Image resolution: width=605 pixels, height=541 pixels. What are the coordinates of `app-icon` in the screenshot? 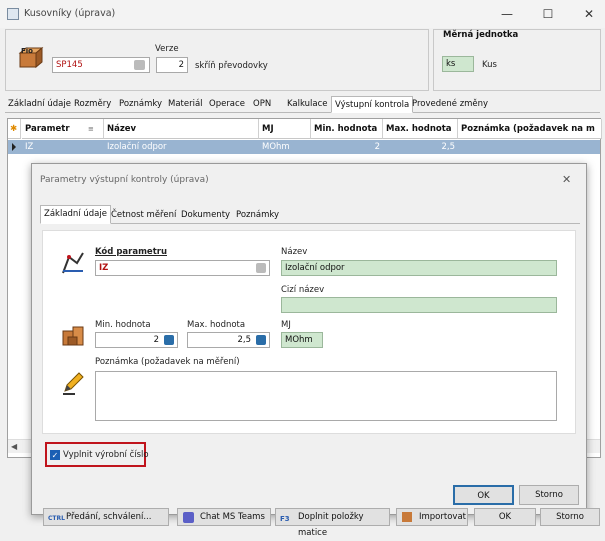 It's located at (13, 14).